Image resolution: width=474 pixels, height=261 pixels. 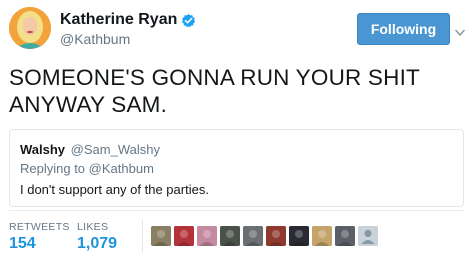 I want to click on author-handle: @Kathbum, so click(x=95, y=39).